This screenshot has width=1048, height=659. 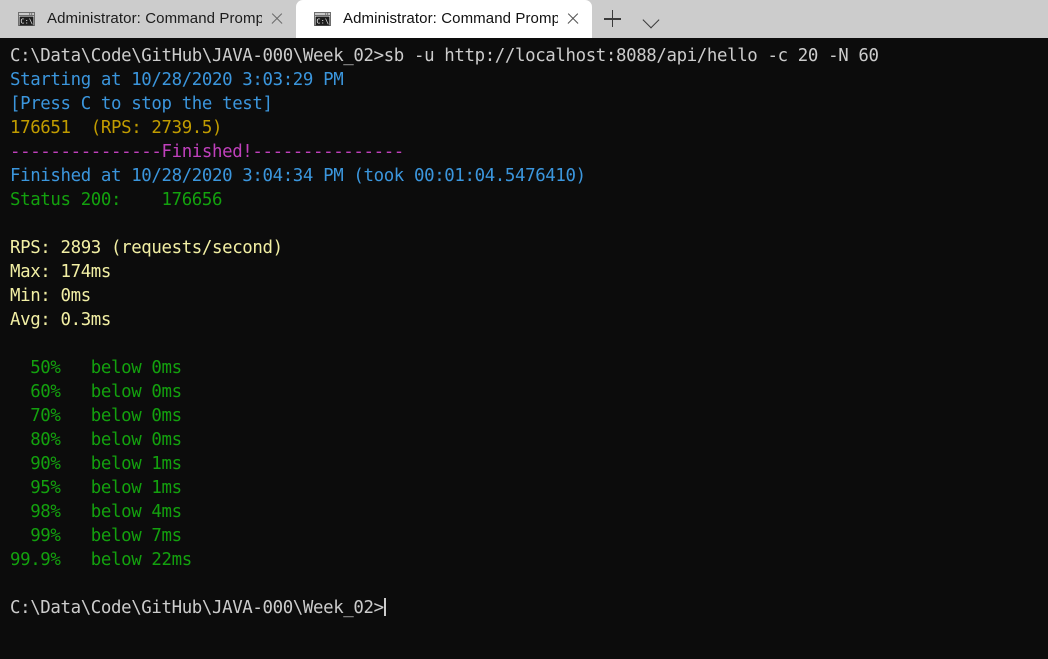 I want to click on terminal-line: Status 200: 176656, so click(x=116, y=200).